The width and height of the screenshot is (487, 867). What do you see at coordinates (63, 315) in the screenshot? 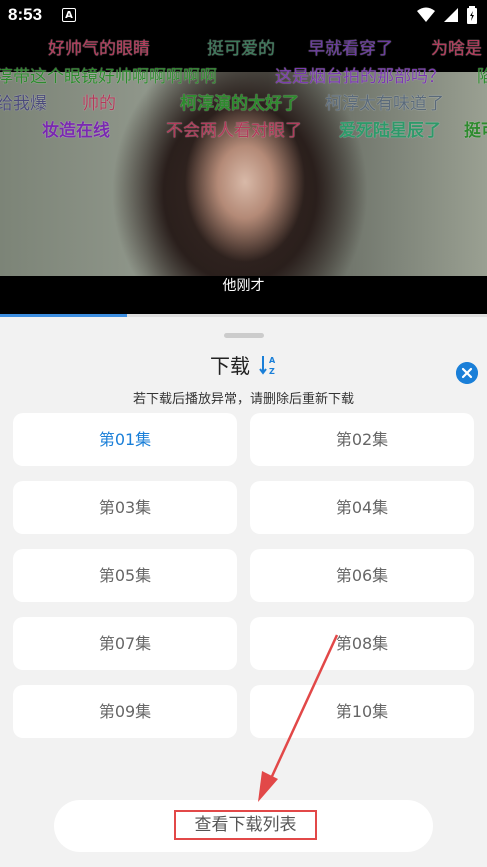
I see `video-progress-fill` at bounding box center [63, 315].